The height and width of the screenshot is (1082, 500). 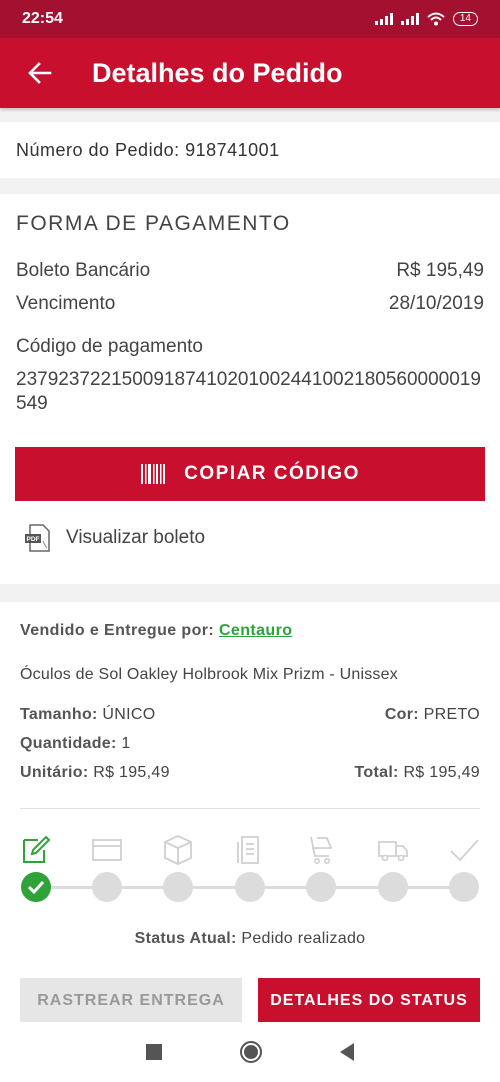 What do you see at coordinates (440, 270) in the screenshot?
I see `payment-amount: R$ 195,49` at bounding box center [440, 270].